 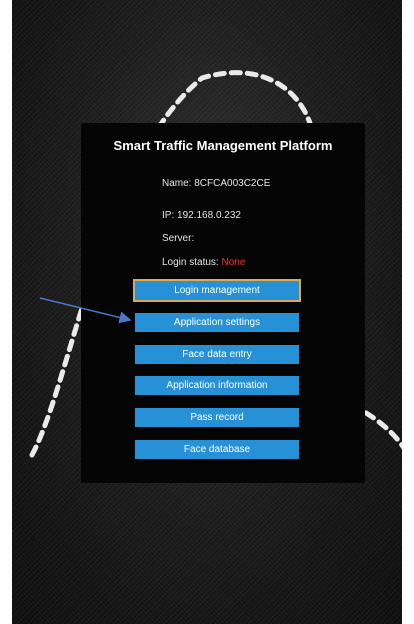 I want to click on name-label: Name:, so click(x=178, y=183).